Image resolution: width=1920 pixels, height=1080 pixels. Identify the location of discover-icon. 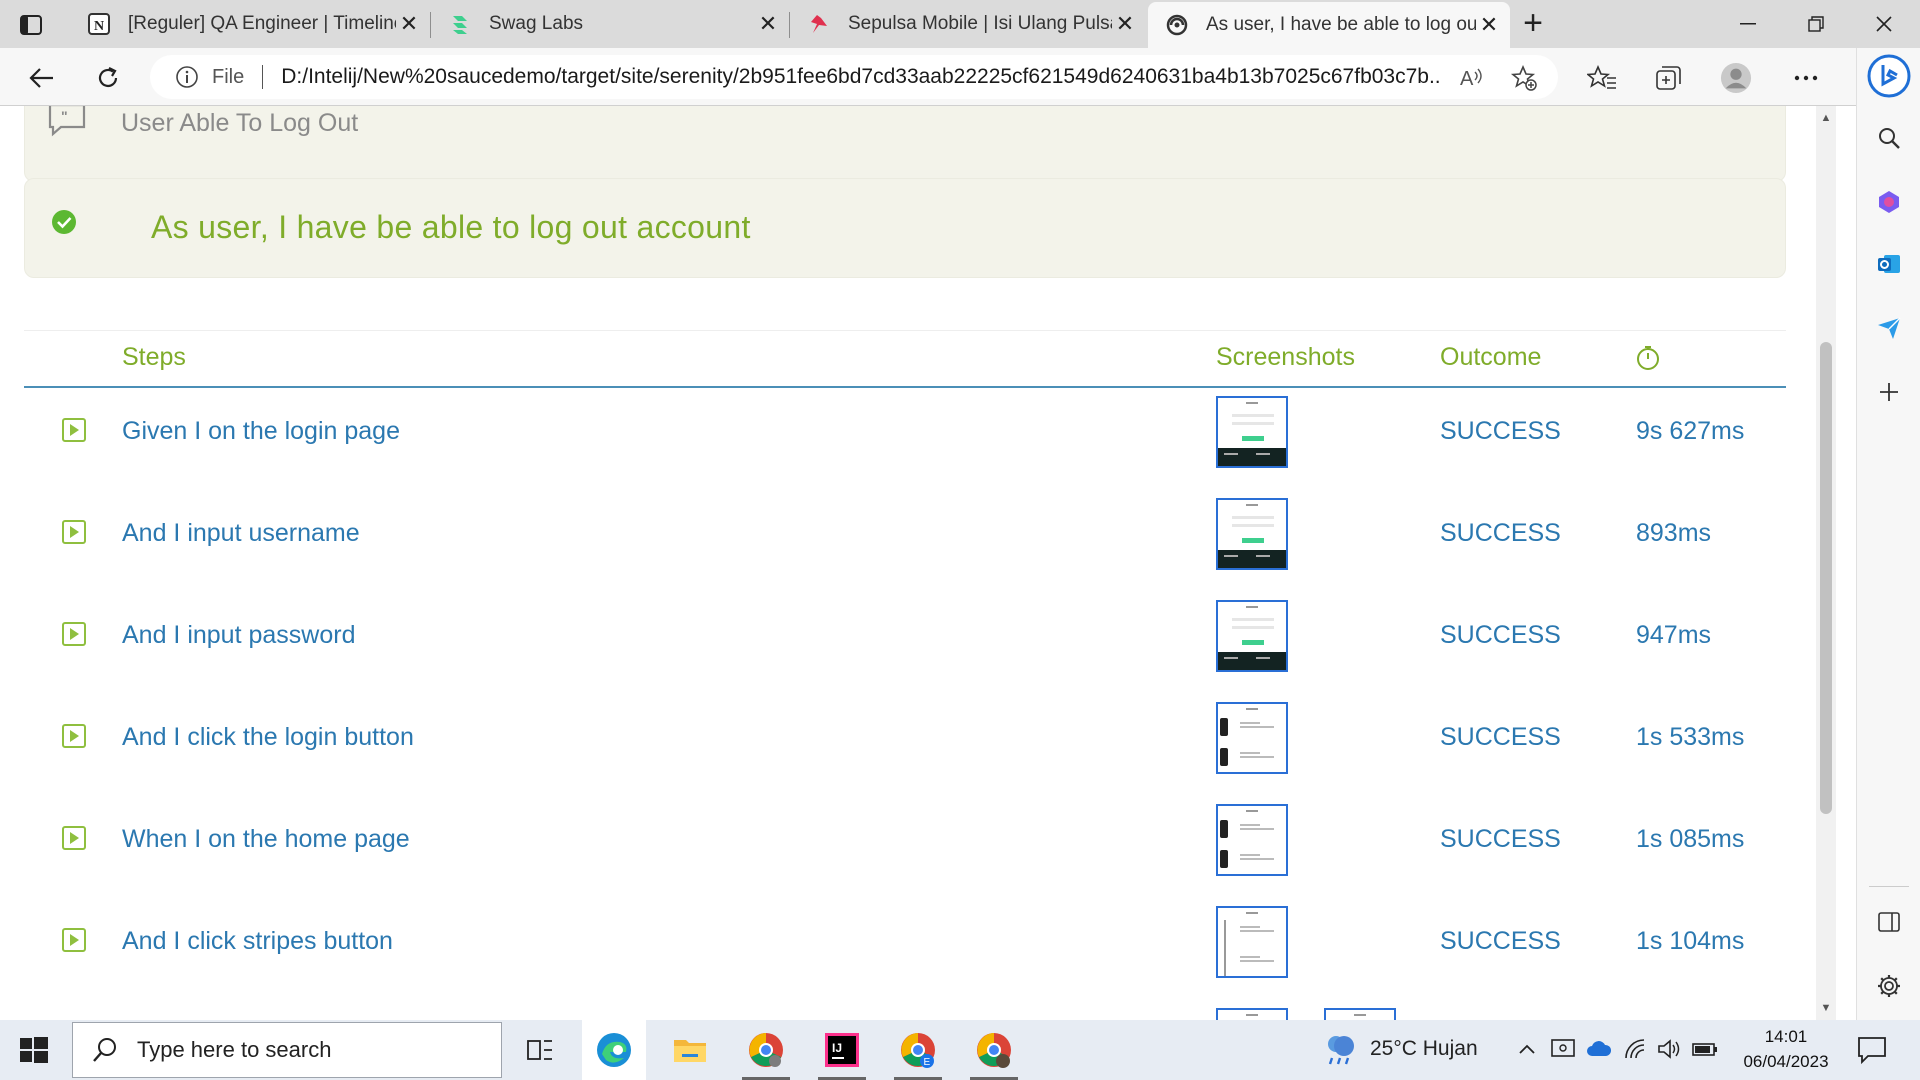
(1889, 202).